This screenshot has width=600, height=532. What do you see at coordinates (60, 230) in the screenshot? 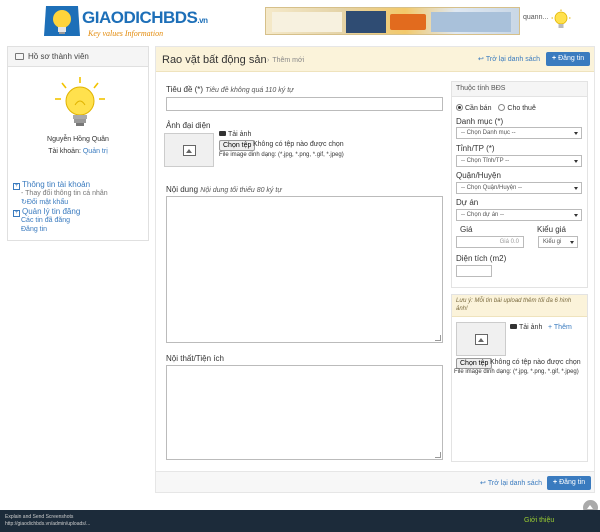
I see `menu-item-new-post: Đăng tin` at bounding box center [60, 230].